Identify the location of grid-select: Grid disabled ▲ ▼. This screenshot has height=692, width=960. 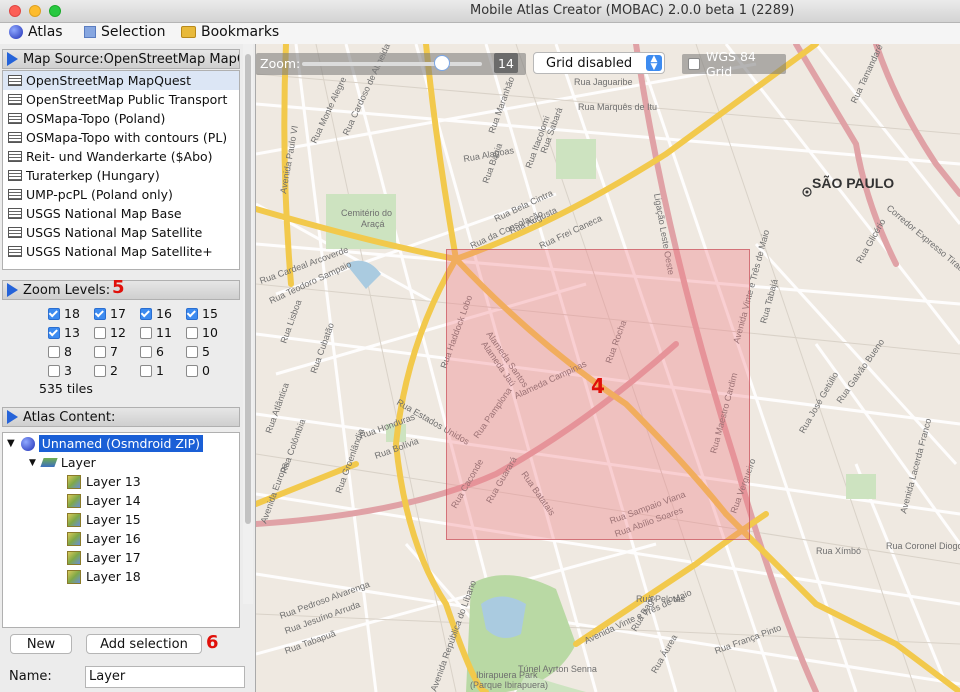
(599, 63).